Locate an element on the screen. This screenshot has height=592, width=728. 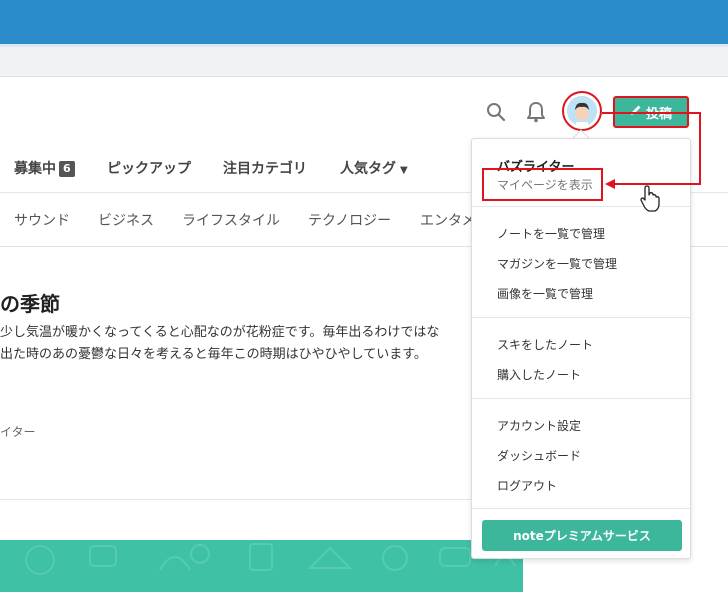
nav-pickup-label: ピックアップ is located at coordinates (149, 169).